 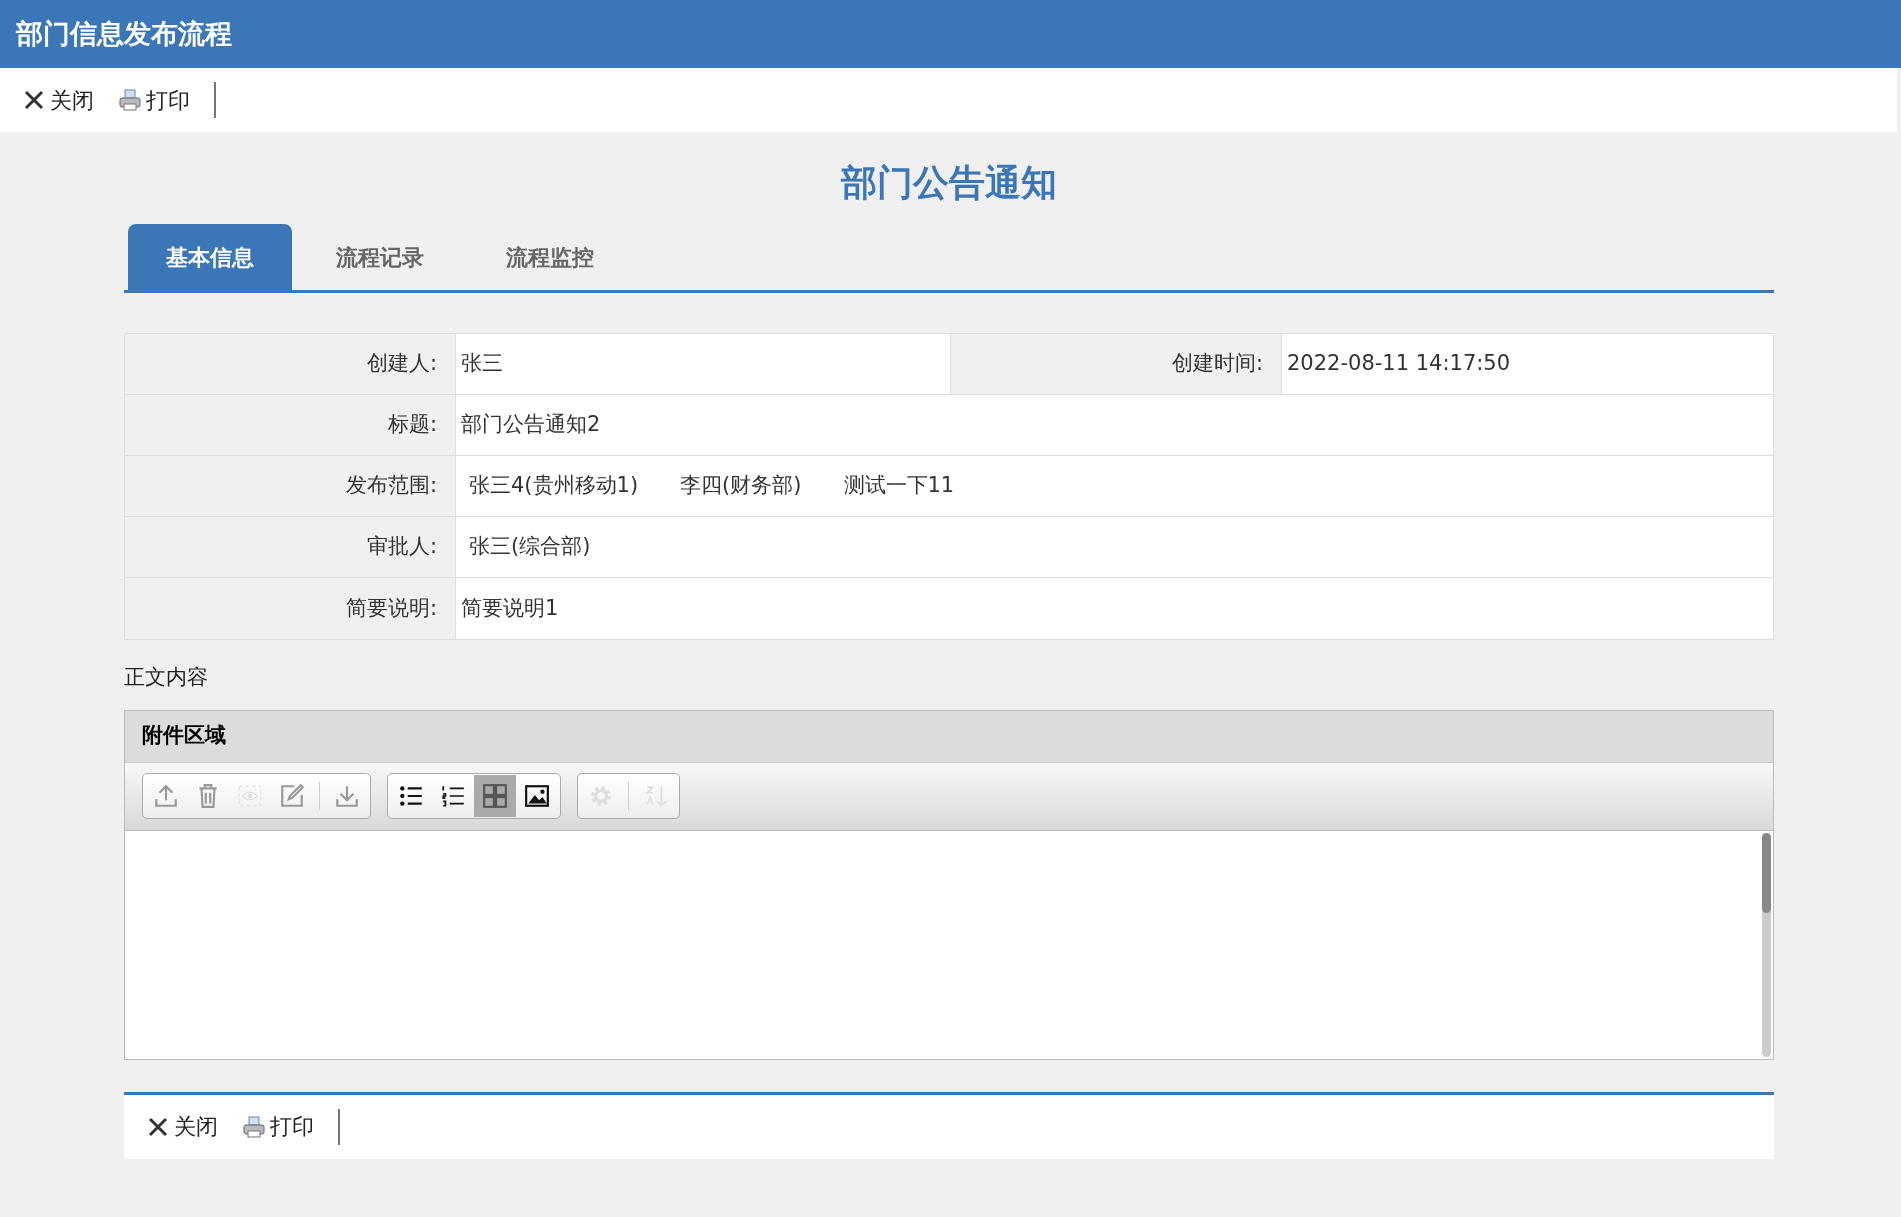 I want to click on image-icon, so click(x=537, y=796).